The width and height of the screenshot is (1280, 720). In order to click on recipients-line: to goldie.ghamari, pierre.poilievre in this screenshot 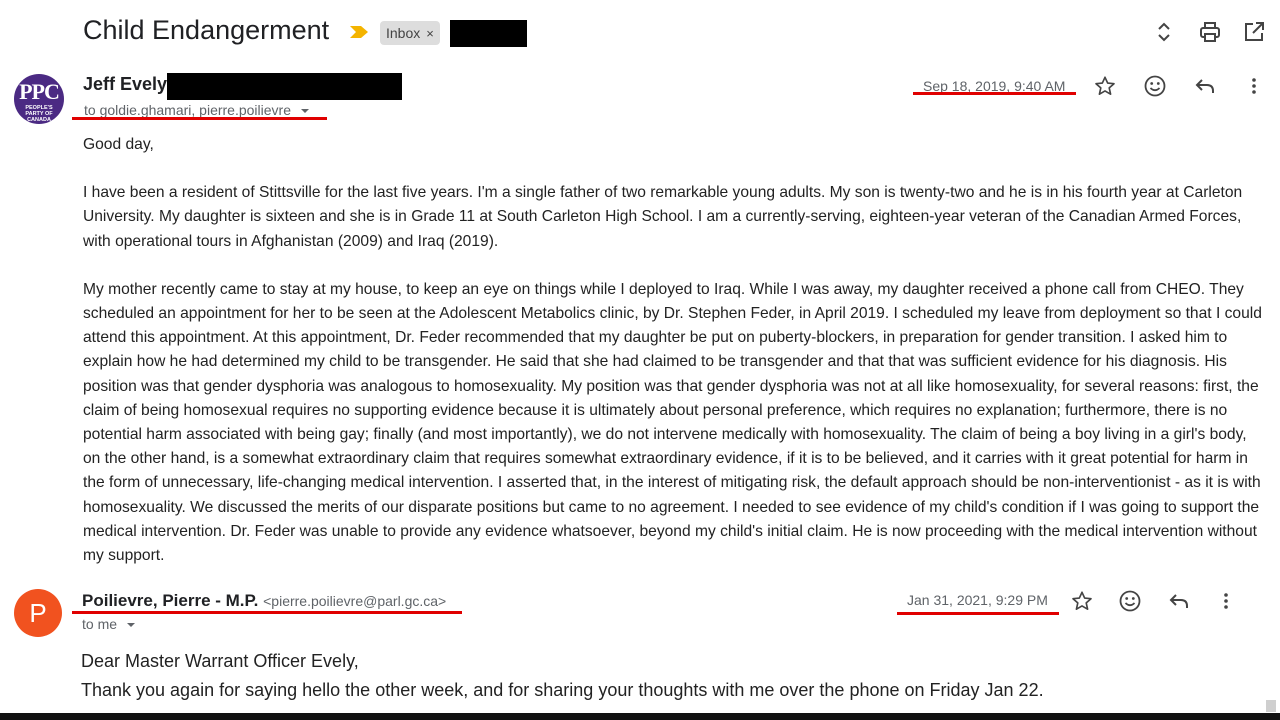, I will do `click(197, 110)`.